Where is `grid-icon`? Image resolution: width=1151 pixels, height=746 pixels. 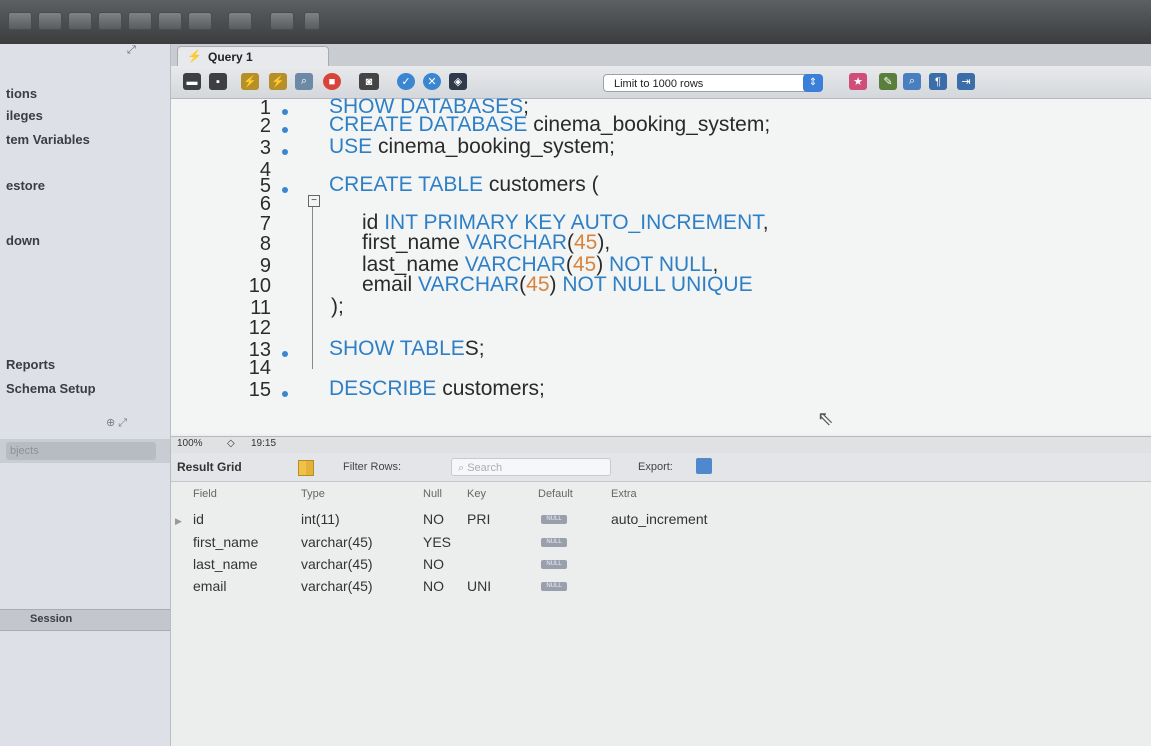 grid-icon is located at coordinates (306, 468).